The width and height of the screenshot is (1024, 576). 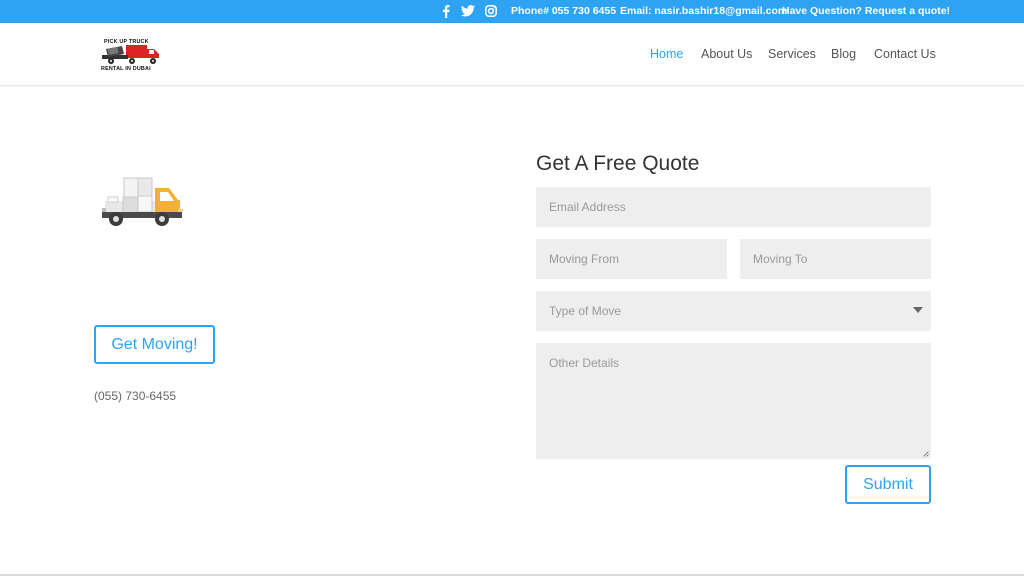 What do you see at coordinates (142, 201) in the screenshot?
I see `moving-truck-icon` at bounding box center [142, 201].